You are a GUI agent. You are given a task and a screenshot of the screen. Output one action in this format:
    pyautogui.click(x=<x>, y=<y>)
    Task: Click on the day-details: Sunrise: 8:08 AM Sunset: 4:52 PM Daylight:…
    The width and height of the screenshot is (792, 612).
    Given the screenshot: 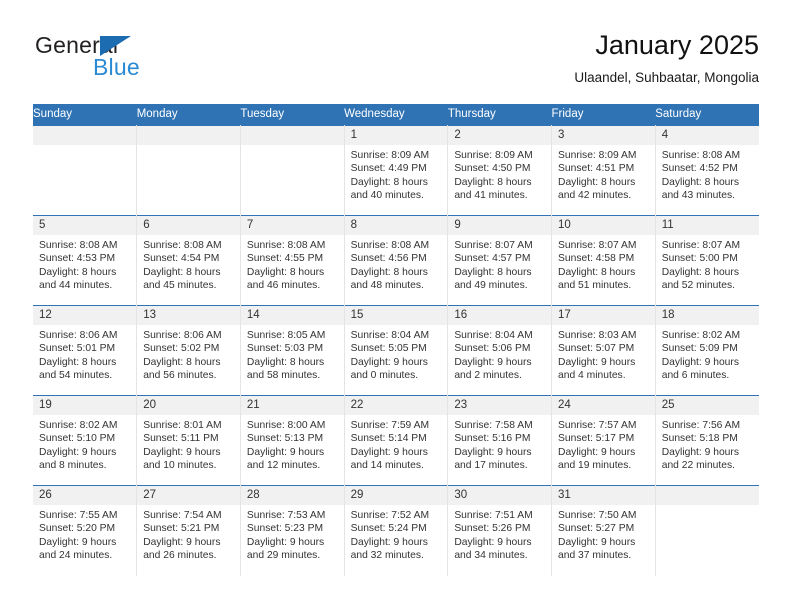 What is the action you would take?
    pyautogui.click(x=707, y=174)
    